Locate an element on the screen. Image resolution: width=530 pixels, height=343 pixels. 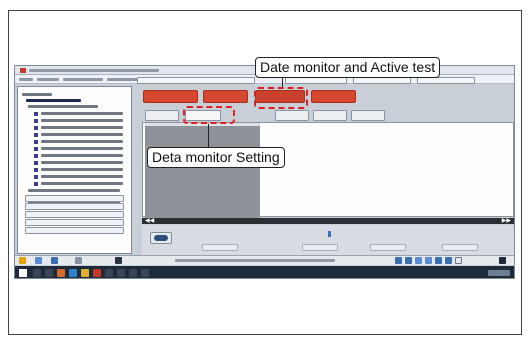
tab-compare is located at coordinates (330, 115).